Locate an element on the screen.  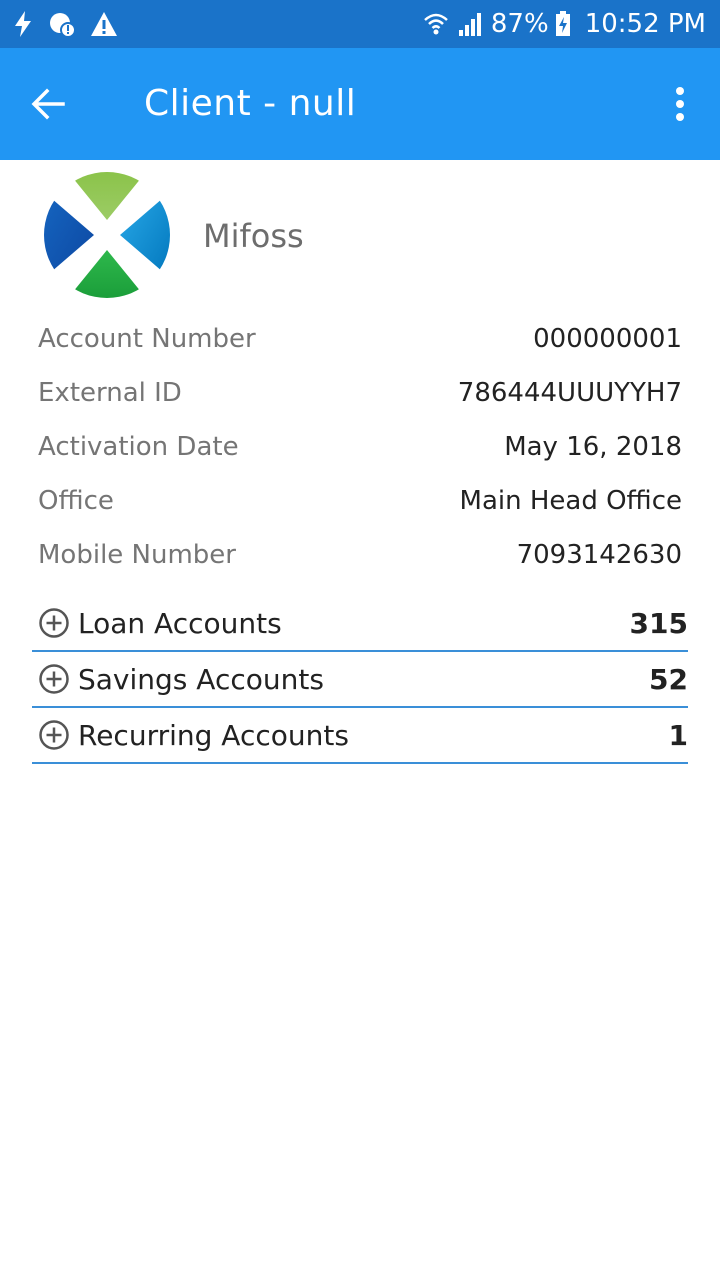
account-count: 1 is located at coordinates (678, 735).